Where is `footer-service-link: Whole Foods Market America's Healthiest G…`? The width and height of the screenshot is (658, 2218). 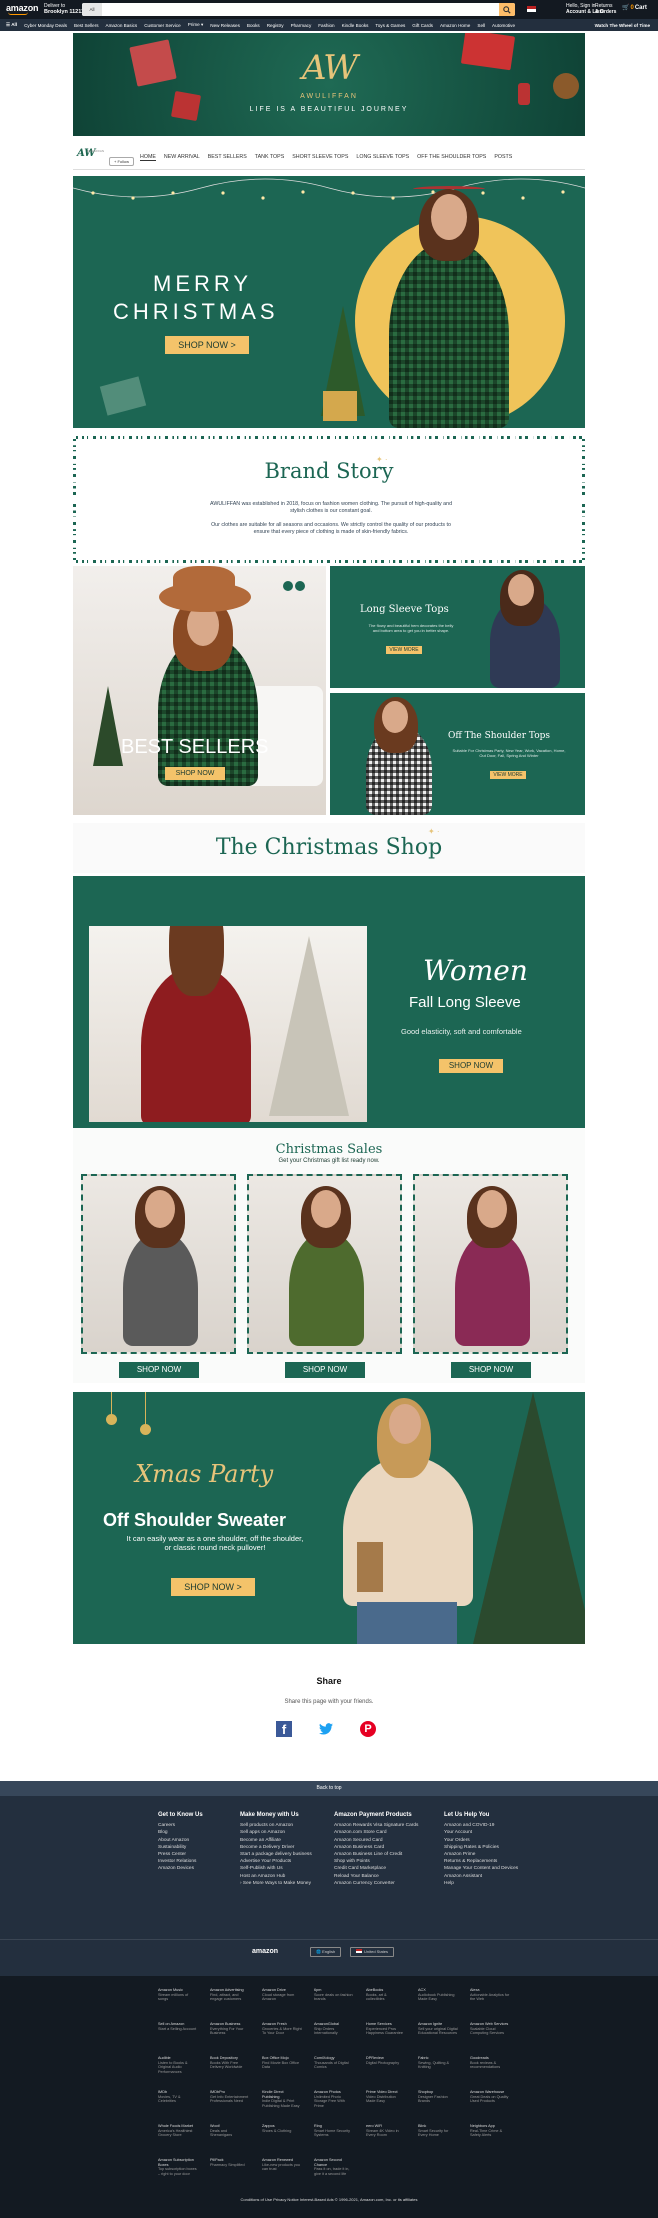 footer-service-link: Whole Foods Market America's Healthiest G… is located at coordinates (178, 2131).